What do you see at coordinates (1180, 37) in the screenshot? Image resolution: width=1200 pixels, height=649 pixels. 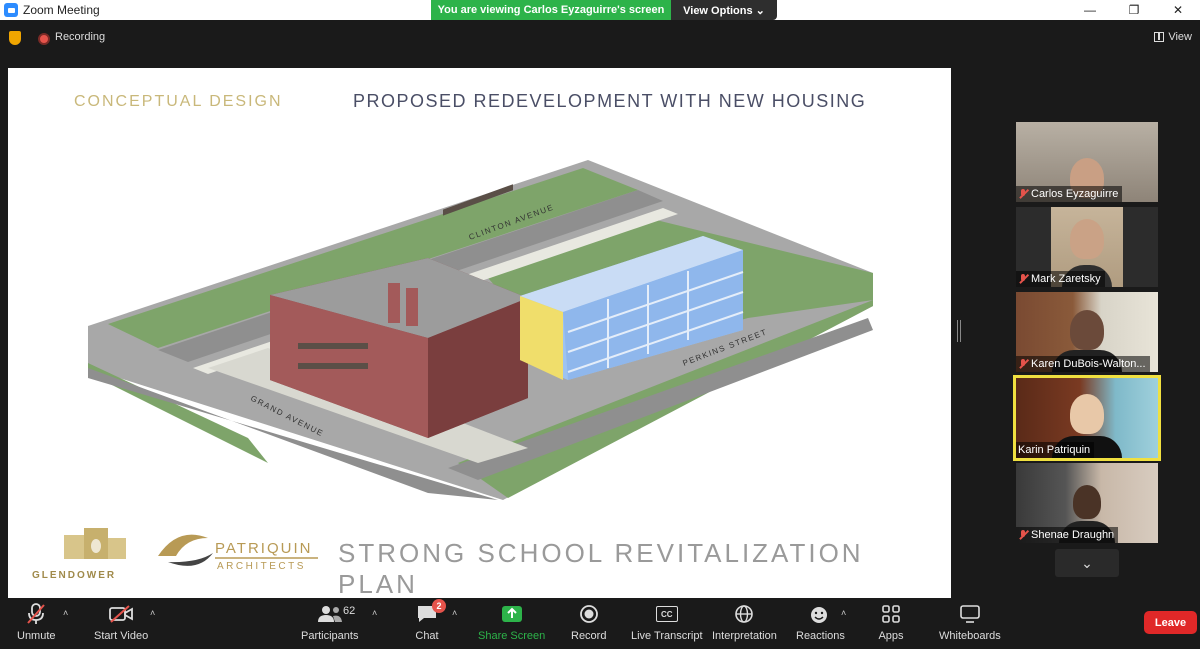 I see `view-label: View` at bounding box center [1180, 37].